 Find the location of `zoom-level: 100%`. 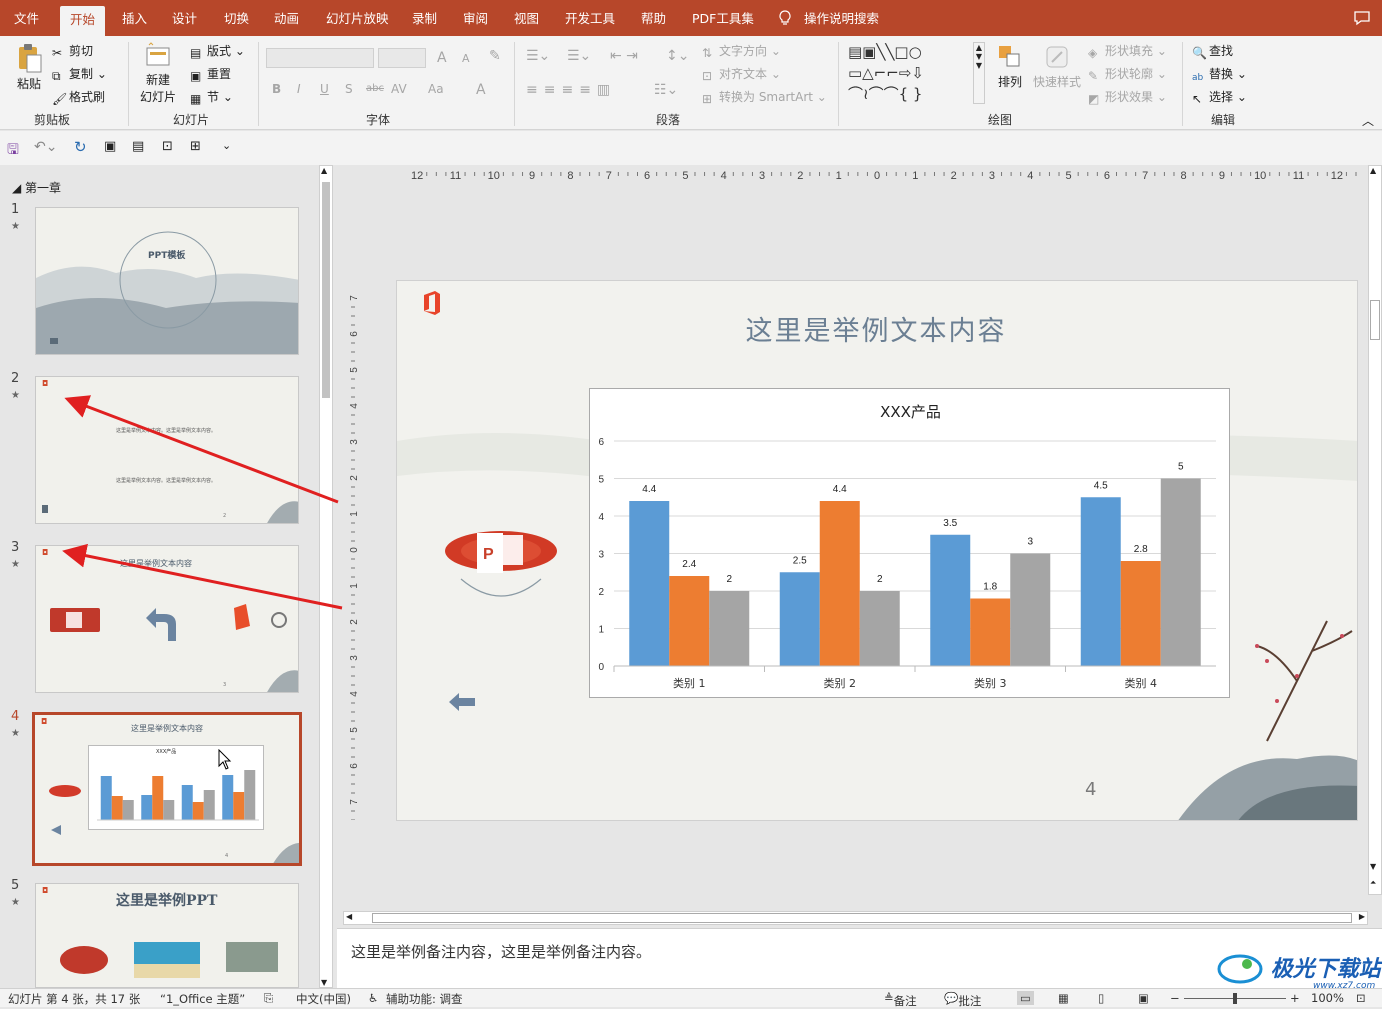

zoom-level: 100% is located at coordinates (1327, 998).